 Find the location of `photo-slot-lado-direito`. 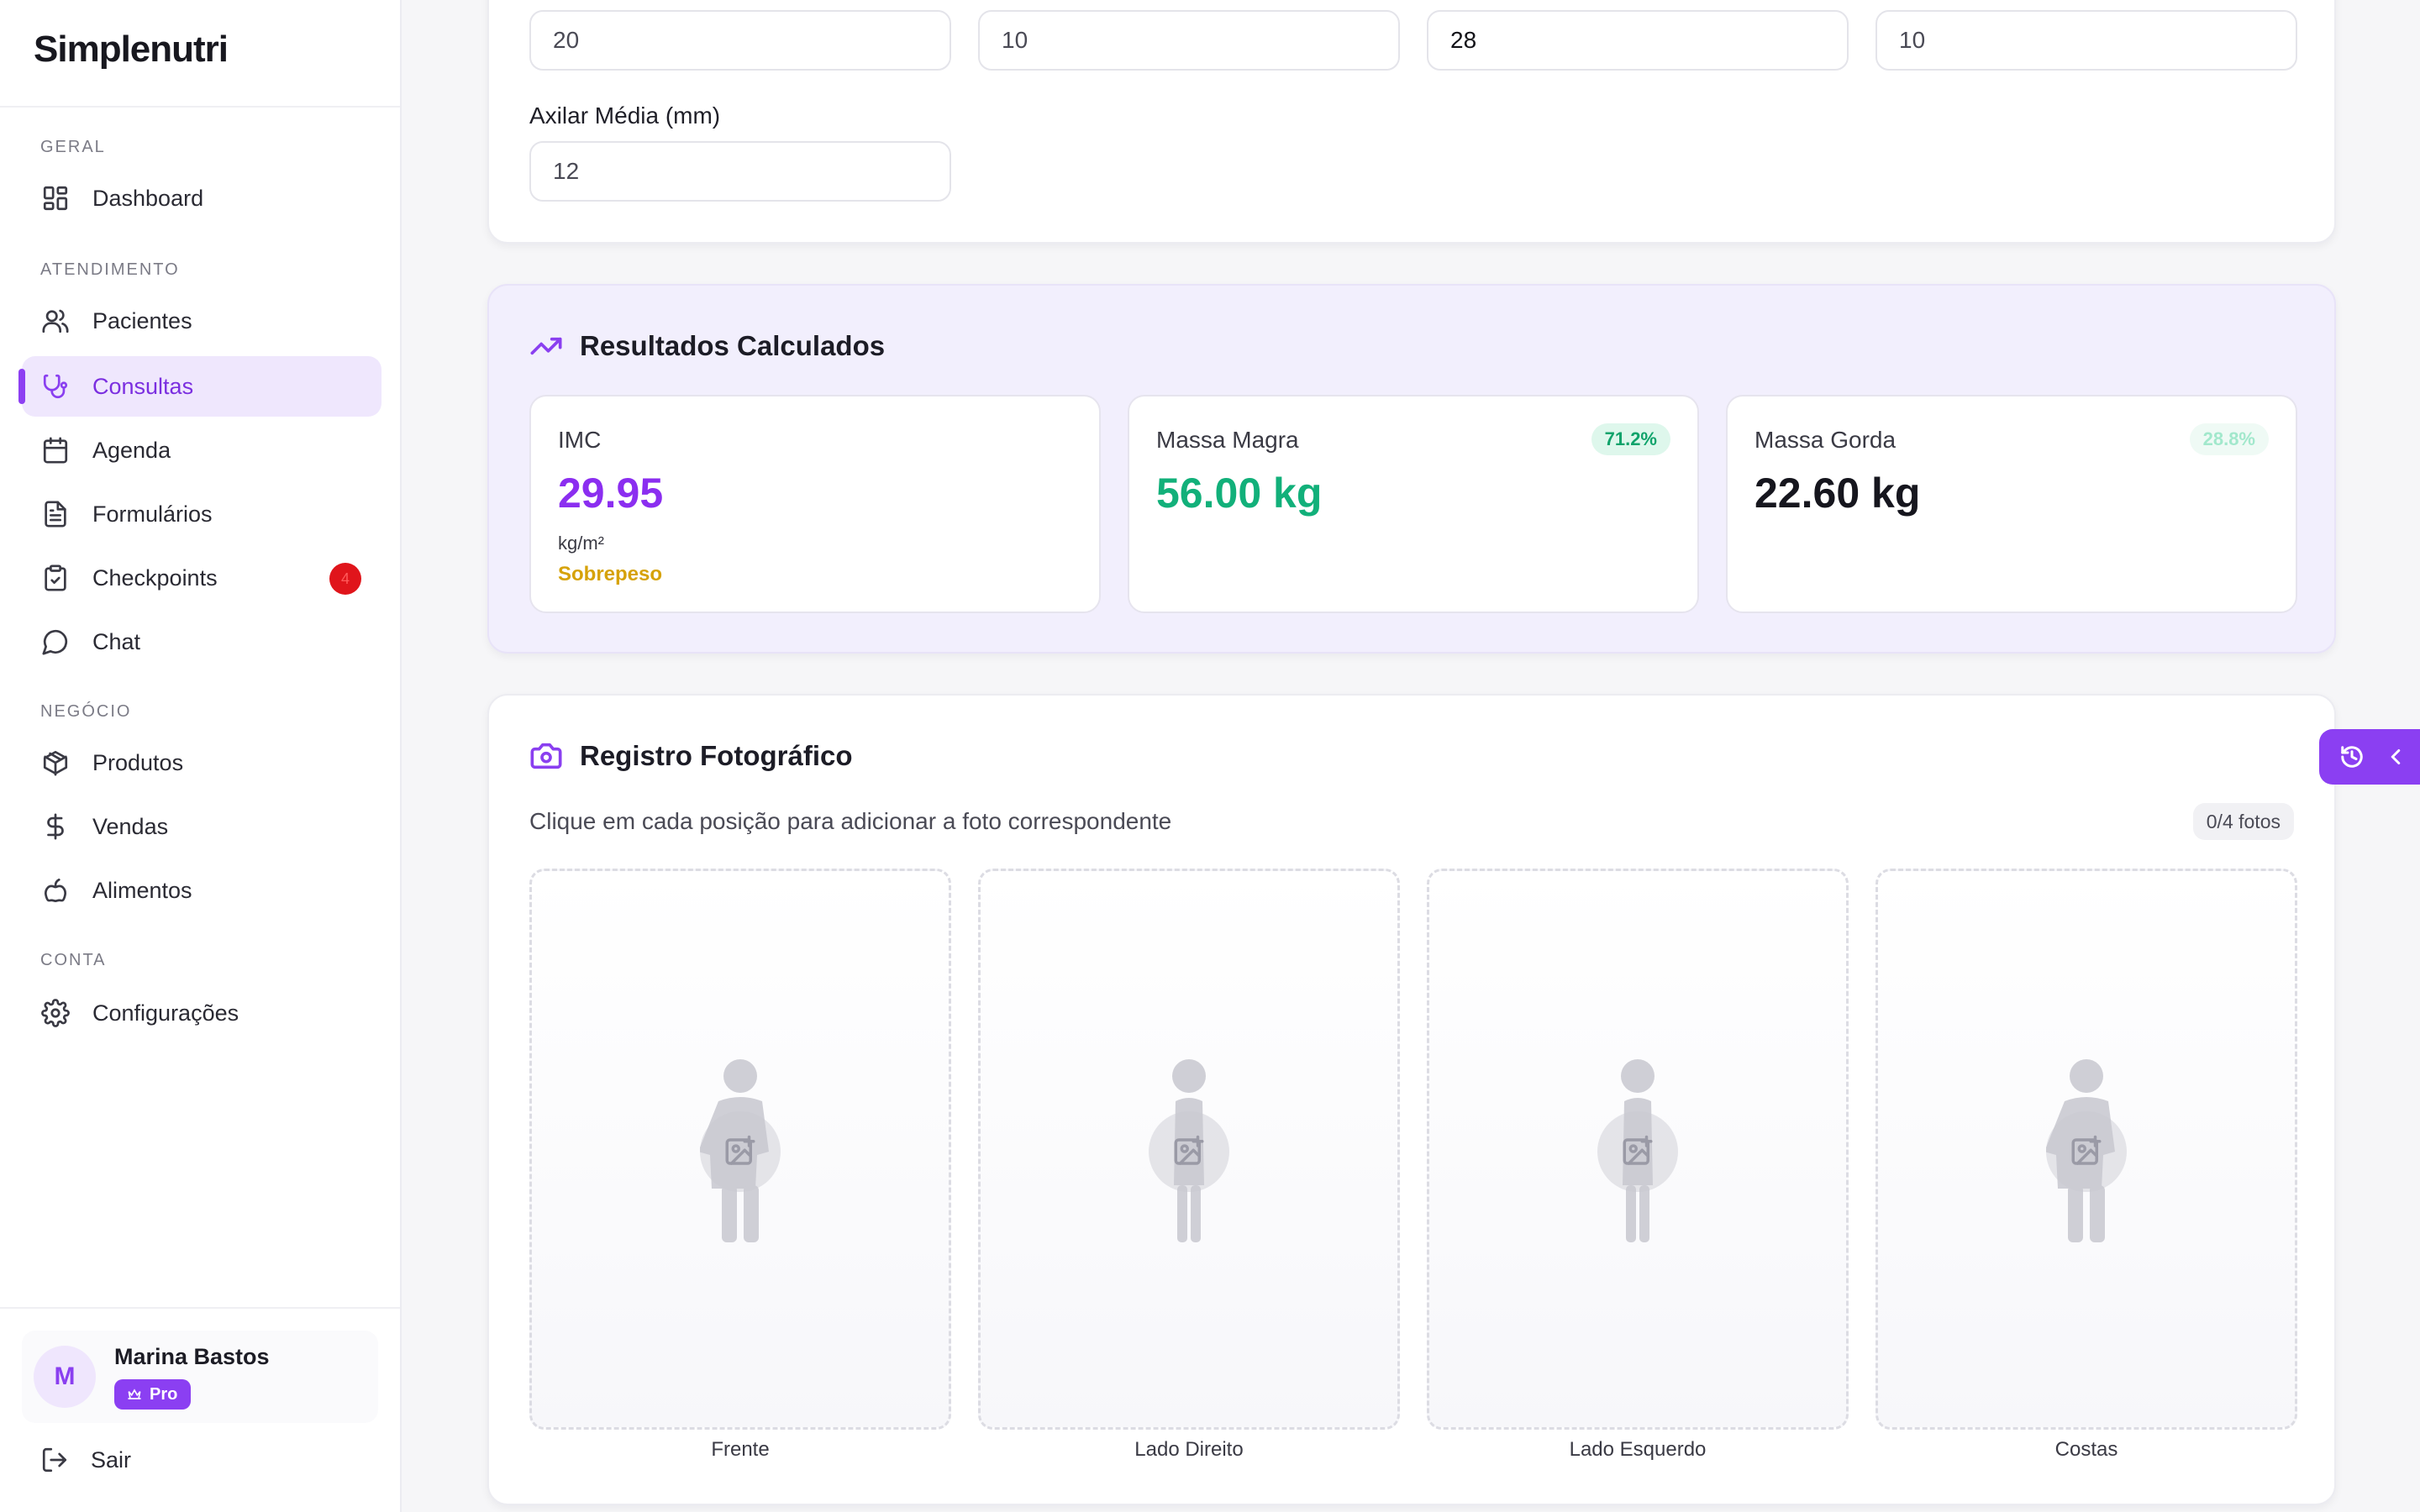

photo-slot-lado-direito is located at coordinates (1189, 1149).